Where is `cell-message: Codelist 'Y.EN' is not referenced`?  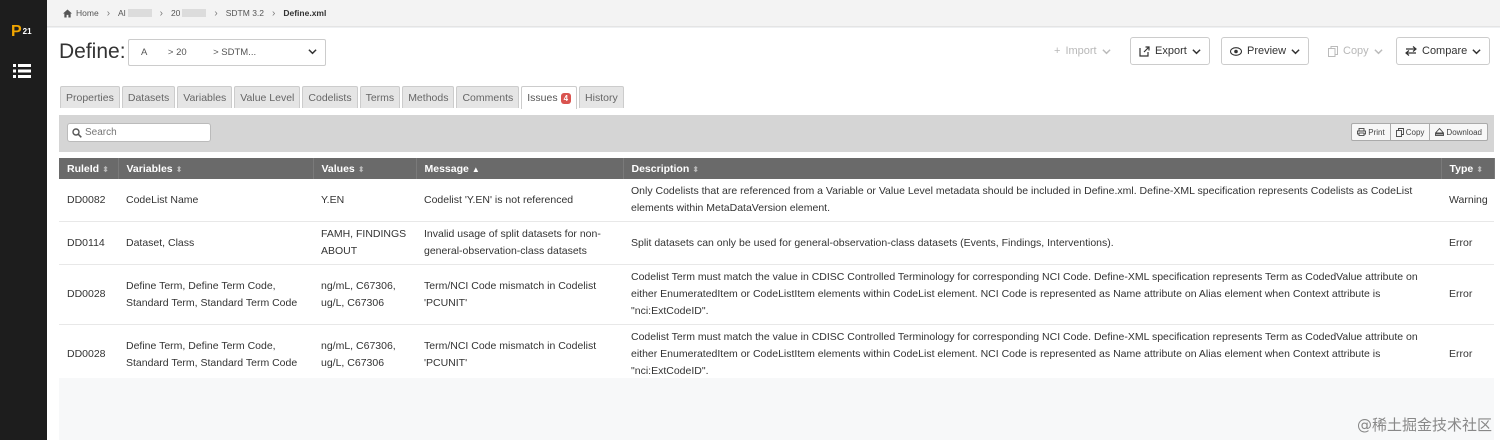 cell-message: Codelist 'Y.EN' is not referenced is located at coordinates (519, 200).